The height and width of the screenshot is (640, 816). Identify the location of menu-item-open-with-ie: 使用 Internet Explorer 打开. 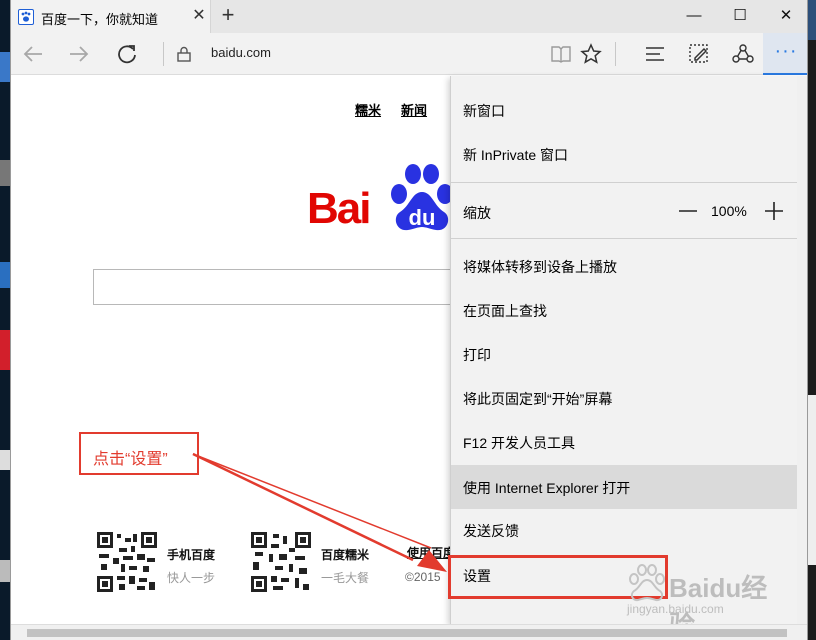
(629, 487).